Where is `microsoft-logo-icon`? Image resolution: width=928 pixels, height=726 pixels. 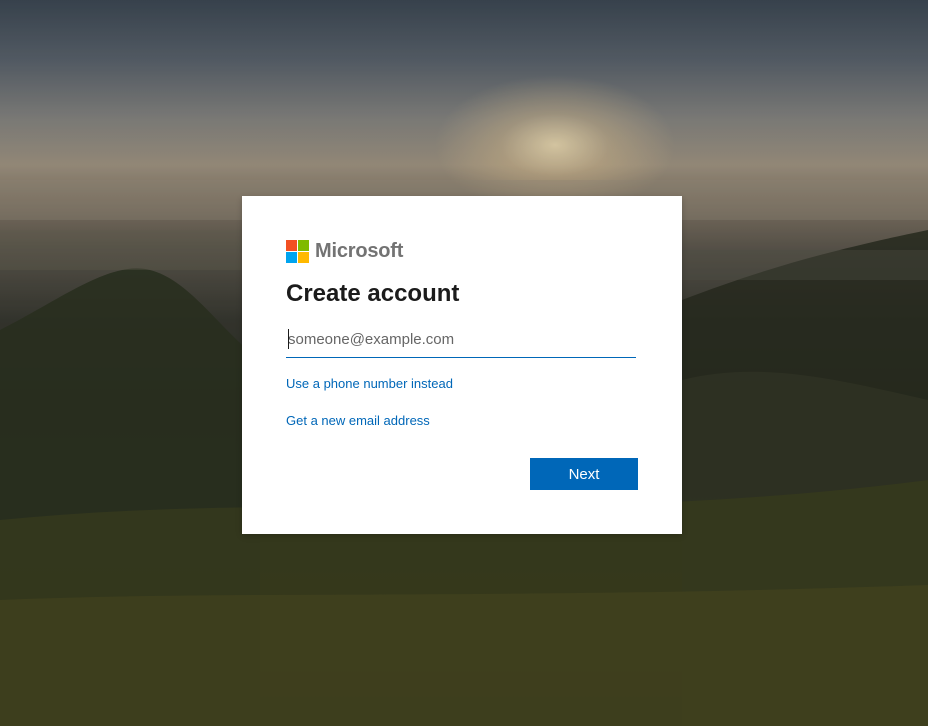 microsoft-logo-icon is located at coordinates (297, 251).